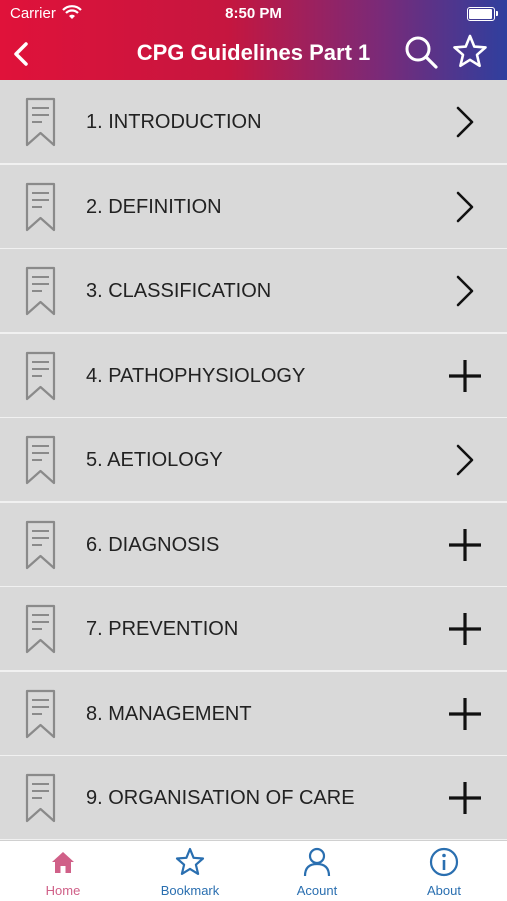 This screenshot has width=507, height=901. I want to click on tab-bar: Home Bookmark Acount About, so click(253, 870).